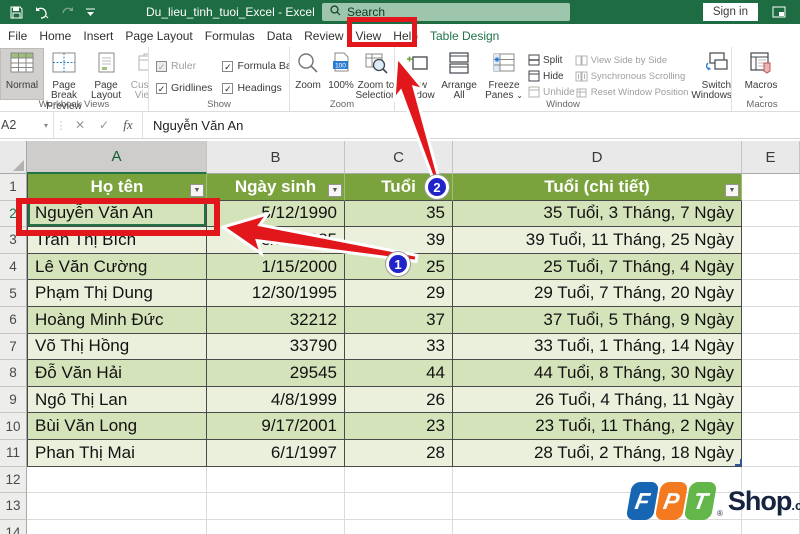 Image resolution: width=800 pixels, height=534 pixels. What do you see at coordinates (117, 400) in the screenshot?
I see `cell-A9: Ngô Thị Lan` at bounding box center [117, 400].